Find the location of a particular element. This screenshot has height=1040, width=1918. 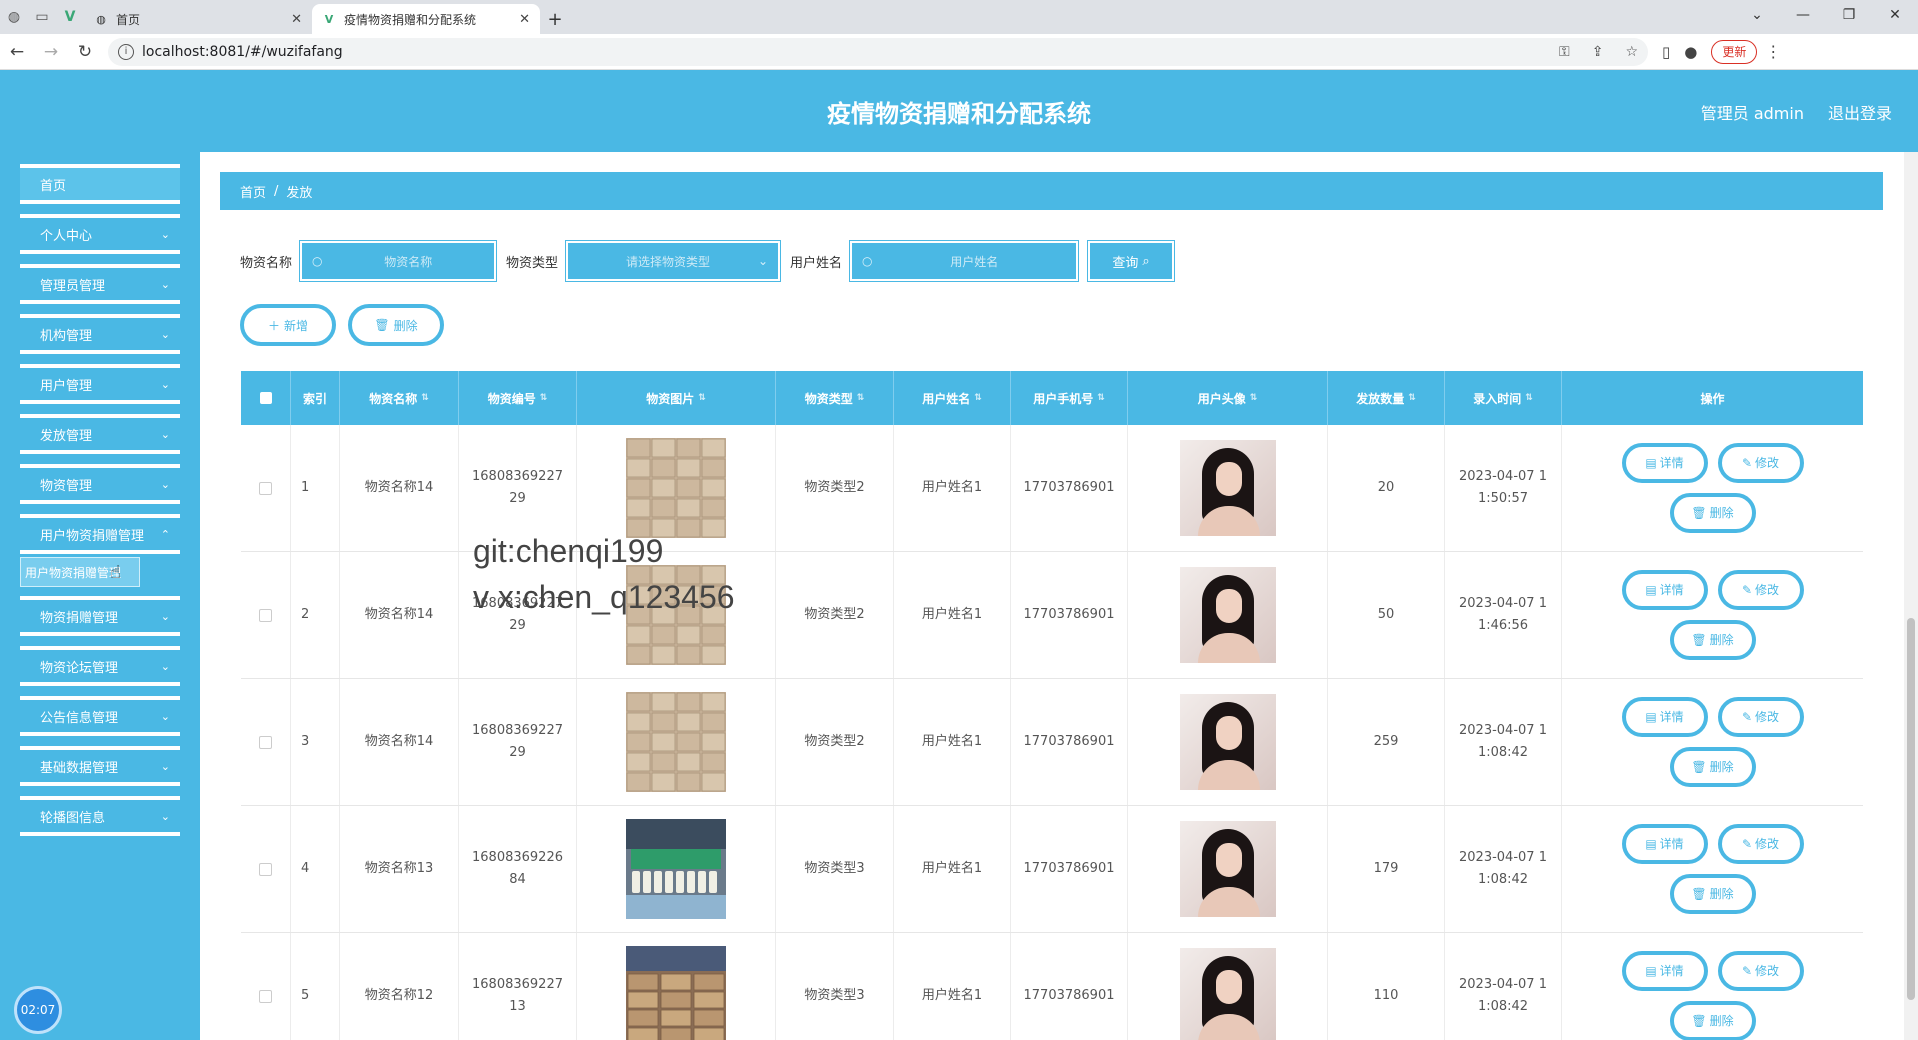

globe-icon: ◍ is located at coordinates (14, 17).